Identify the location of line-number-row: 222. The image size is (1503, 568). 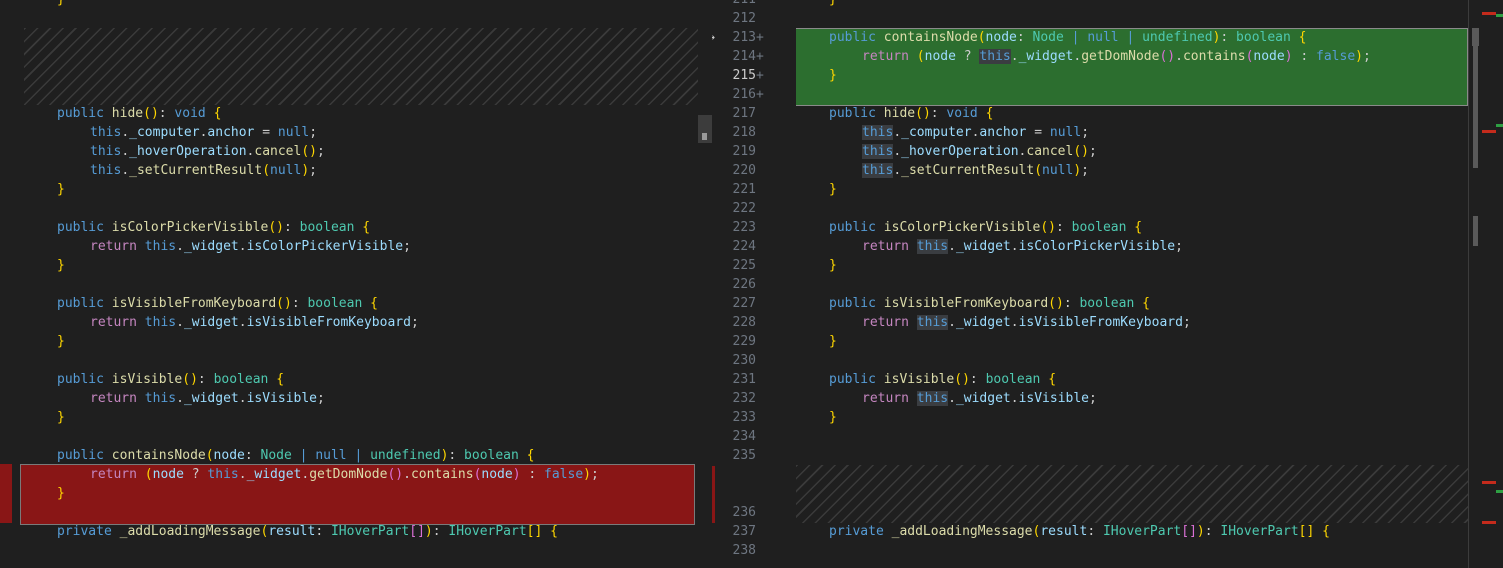
(754, 208).